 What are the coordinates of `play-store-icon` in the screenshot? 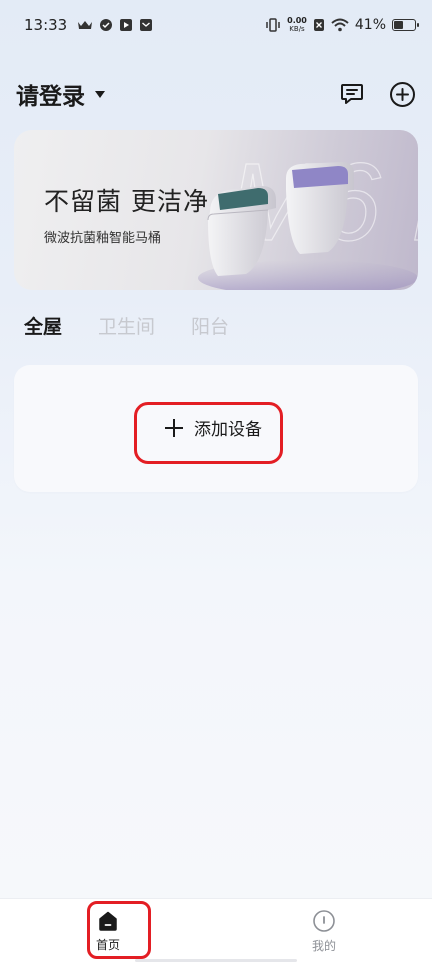 It's located at (126, 25).